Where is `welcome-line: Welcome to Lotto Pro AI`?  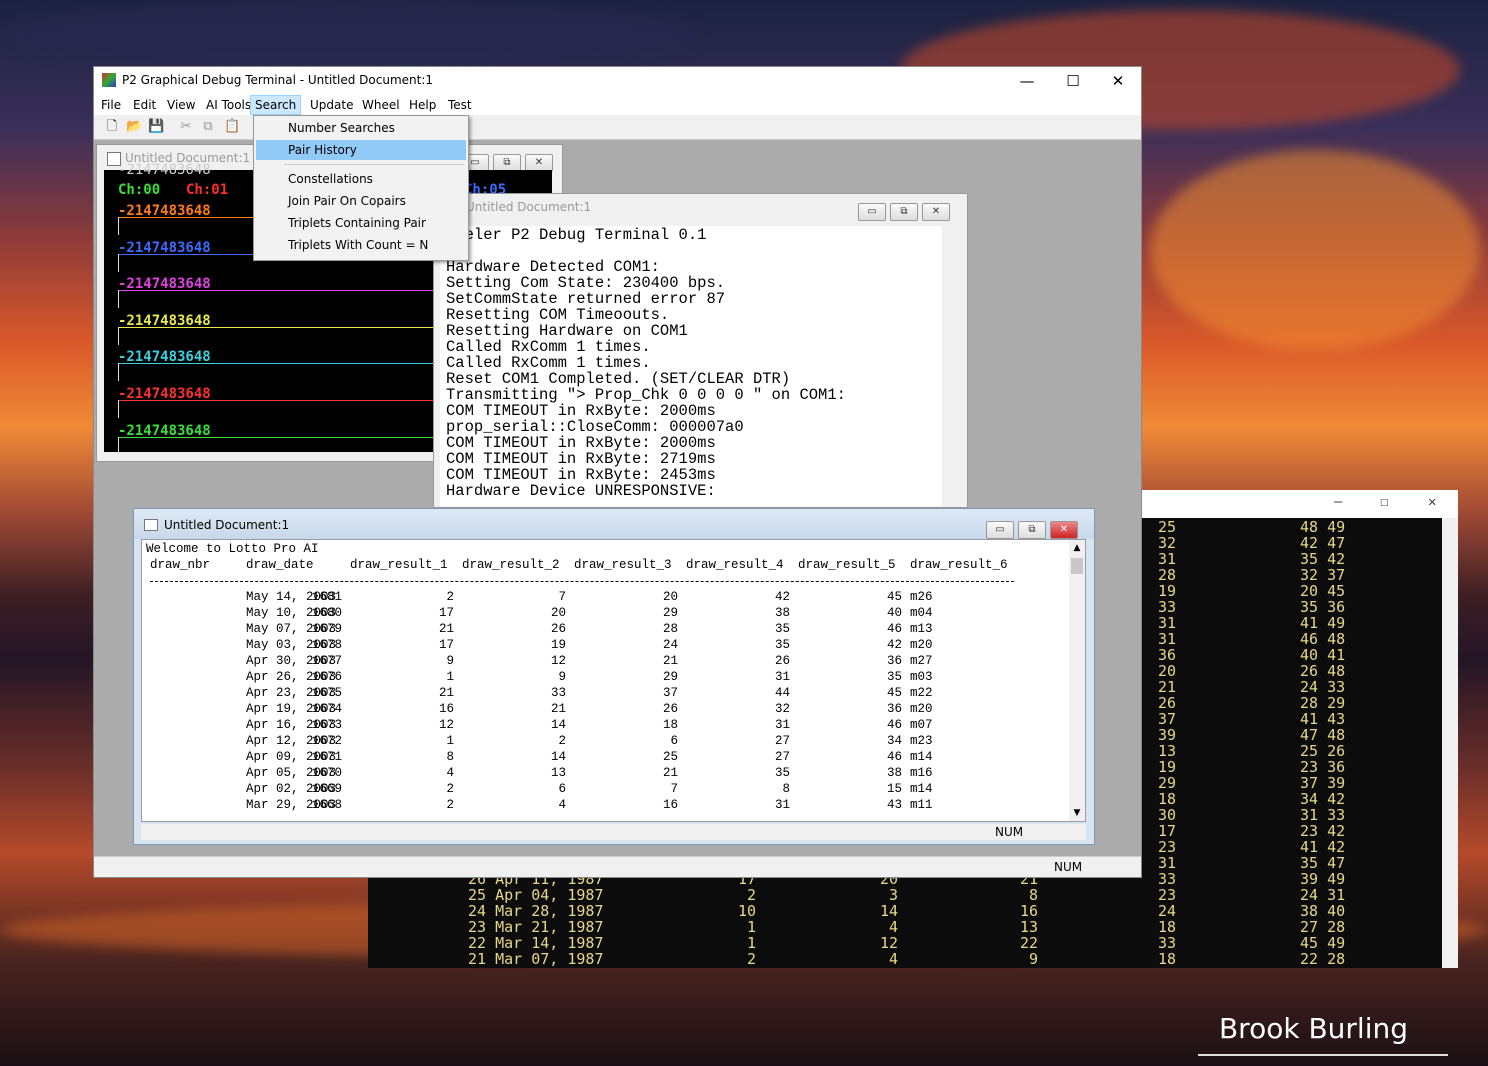 welcome-line: Welcome to Lotto Pro AI is located at coordinates (232, 549).